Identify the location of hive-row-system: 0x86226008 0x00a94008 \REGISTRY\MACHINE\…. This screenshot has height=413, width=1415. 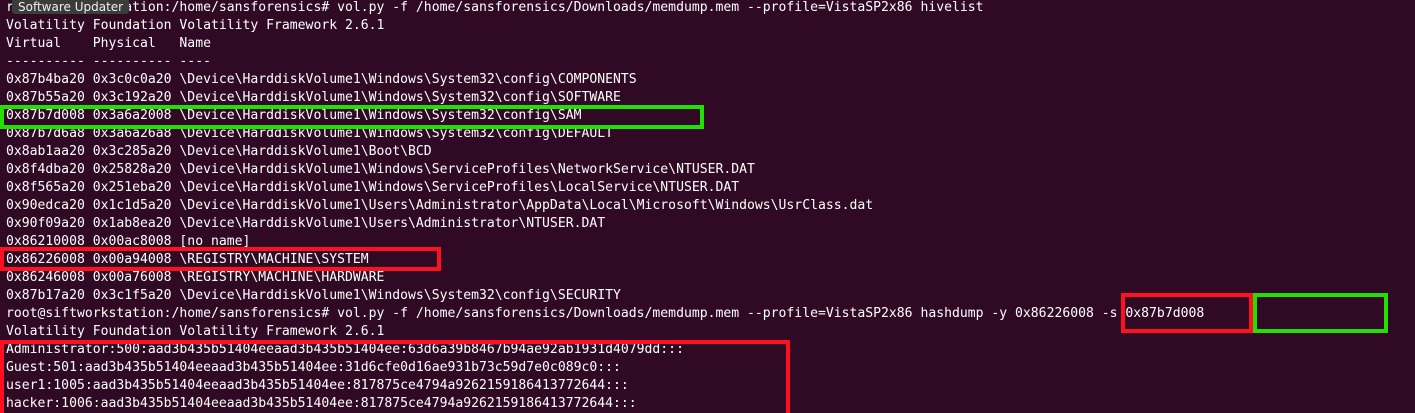
(187, 259).